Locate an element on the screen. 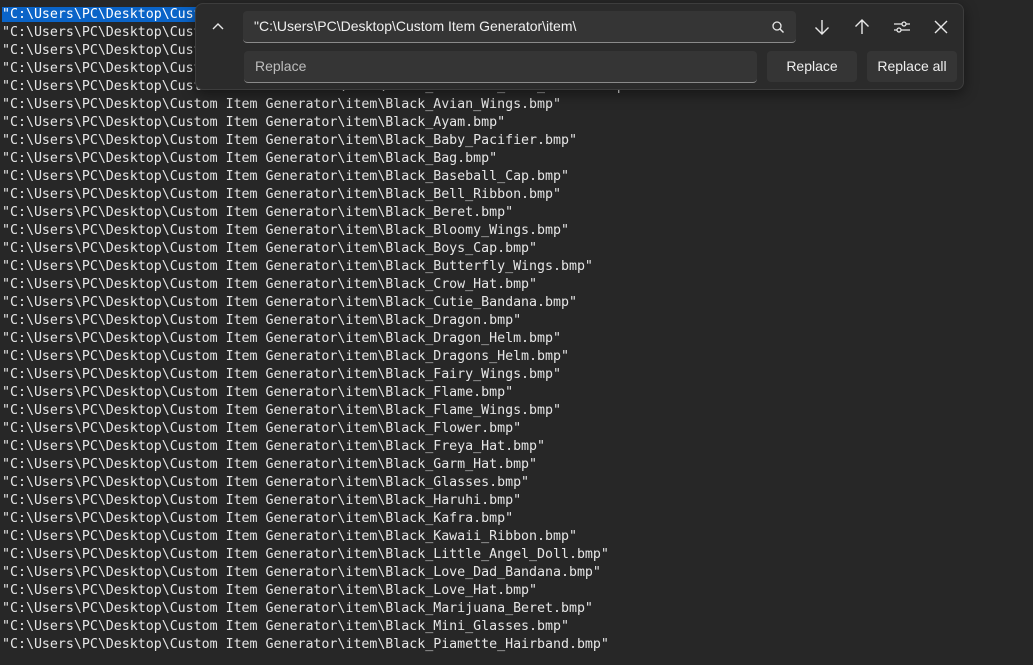 The height and width of the screenshot is (665, 1033). next-match-button is located at coordinates (822, 27).